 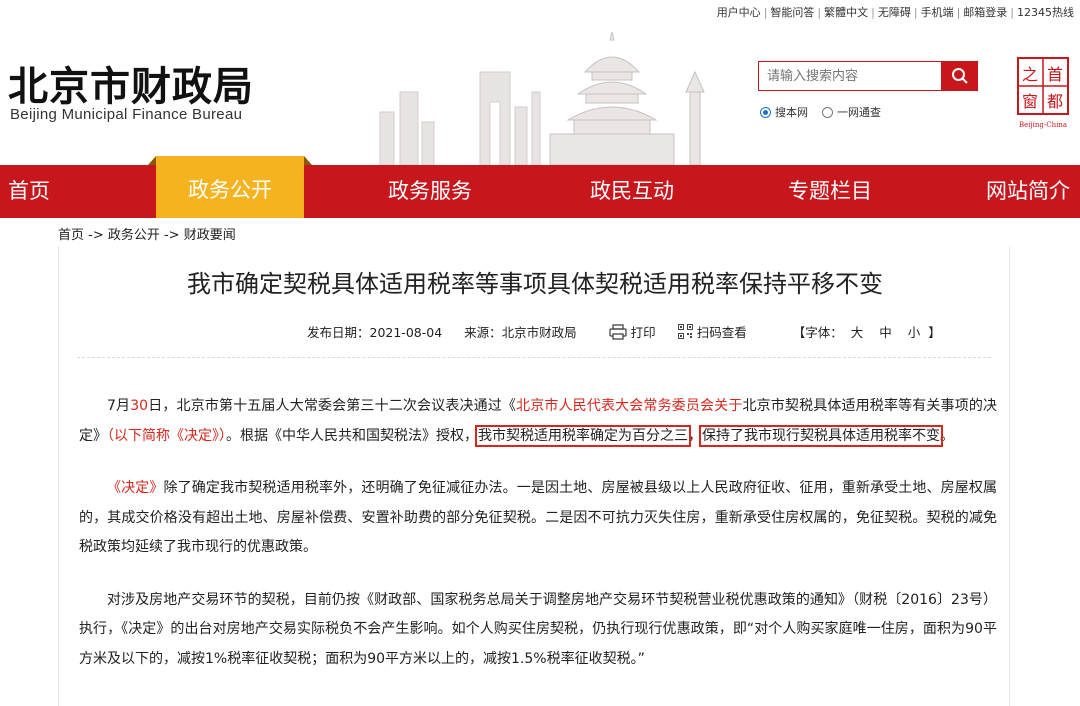 I want to click on search-box, so click(x=868, y=76).